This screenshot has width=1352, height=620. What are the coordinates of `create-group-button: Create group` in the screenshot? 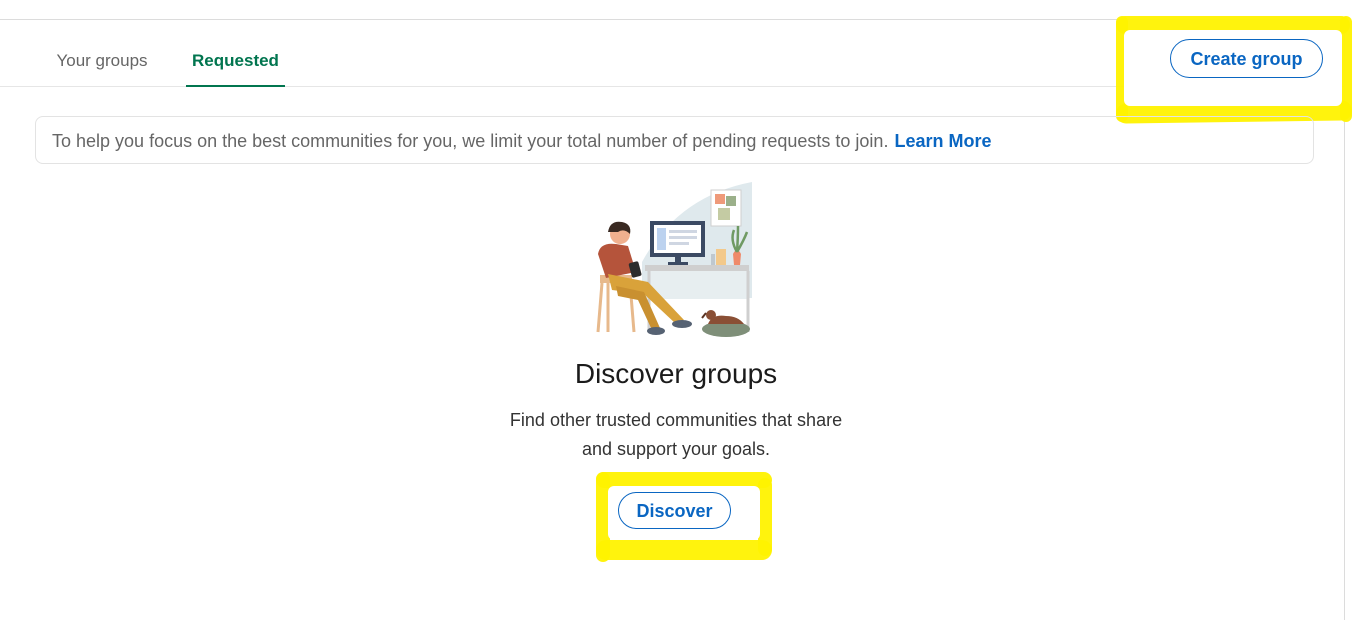 It's located at (1246, 58).